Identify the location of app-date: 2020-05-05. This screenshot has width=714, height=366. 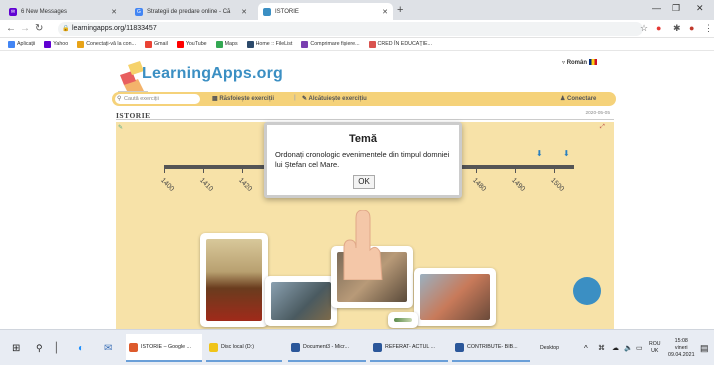
(597, 113).